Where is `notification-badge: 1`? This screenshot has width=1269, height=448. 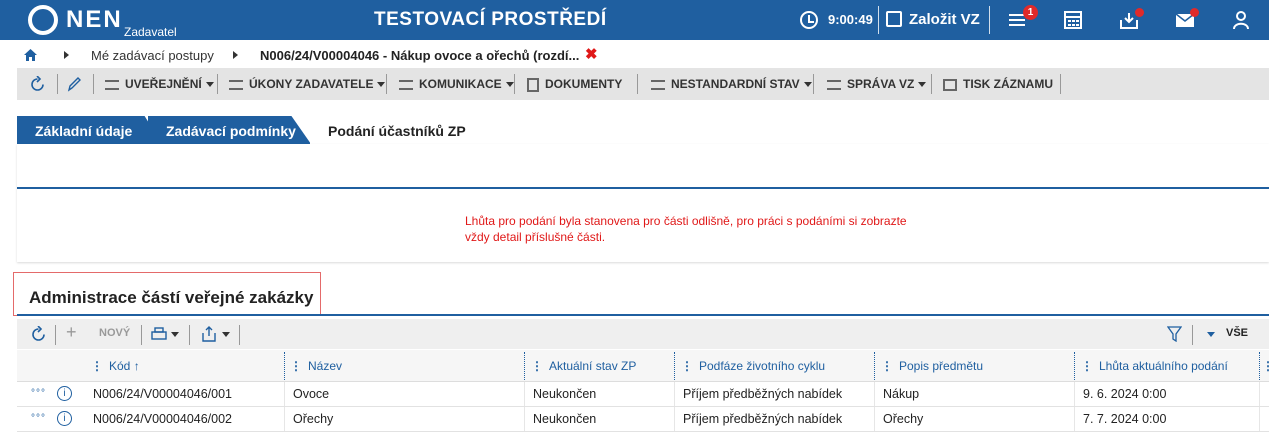
notification-badge: 1 is located at coordinates (1030, 12).